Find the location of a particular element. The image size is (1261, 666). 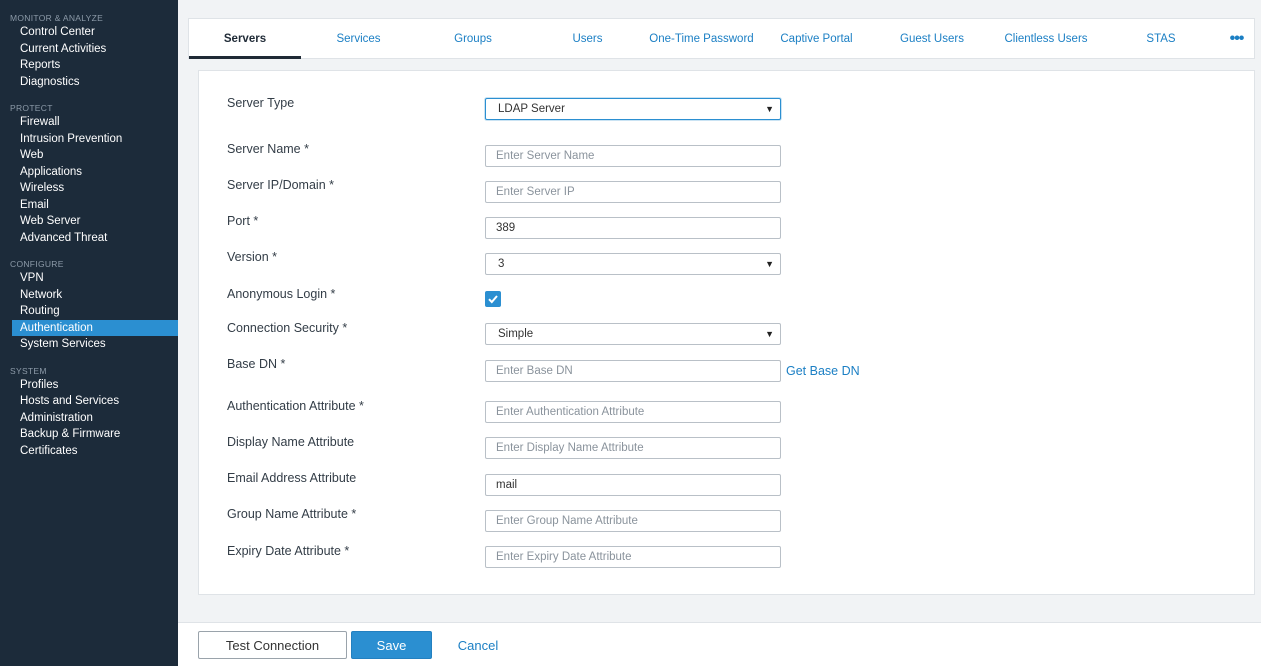

sidebar-item-reports: Reports is located at coordinates (89, 65).